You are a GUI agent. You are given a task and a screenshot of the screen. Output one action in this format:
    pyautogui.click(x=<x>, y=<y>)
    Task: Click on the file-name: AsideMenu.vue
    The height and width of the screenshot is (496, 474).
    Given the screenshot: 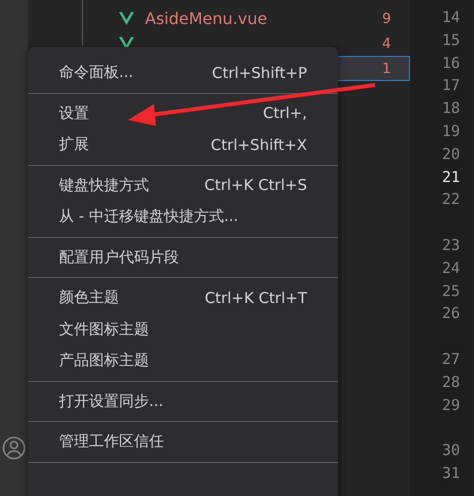 What is the action you would take?
    pyautogui.click(x=206, y=18)
    